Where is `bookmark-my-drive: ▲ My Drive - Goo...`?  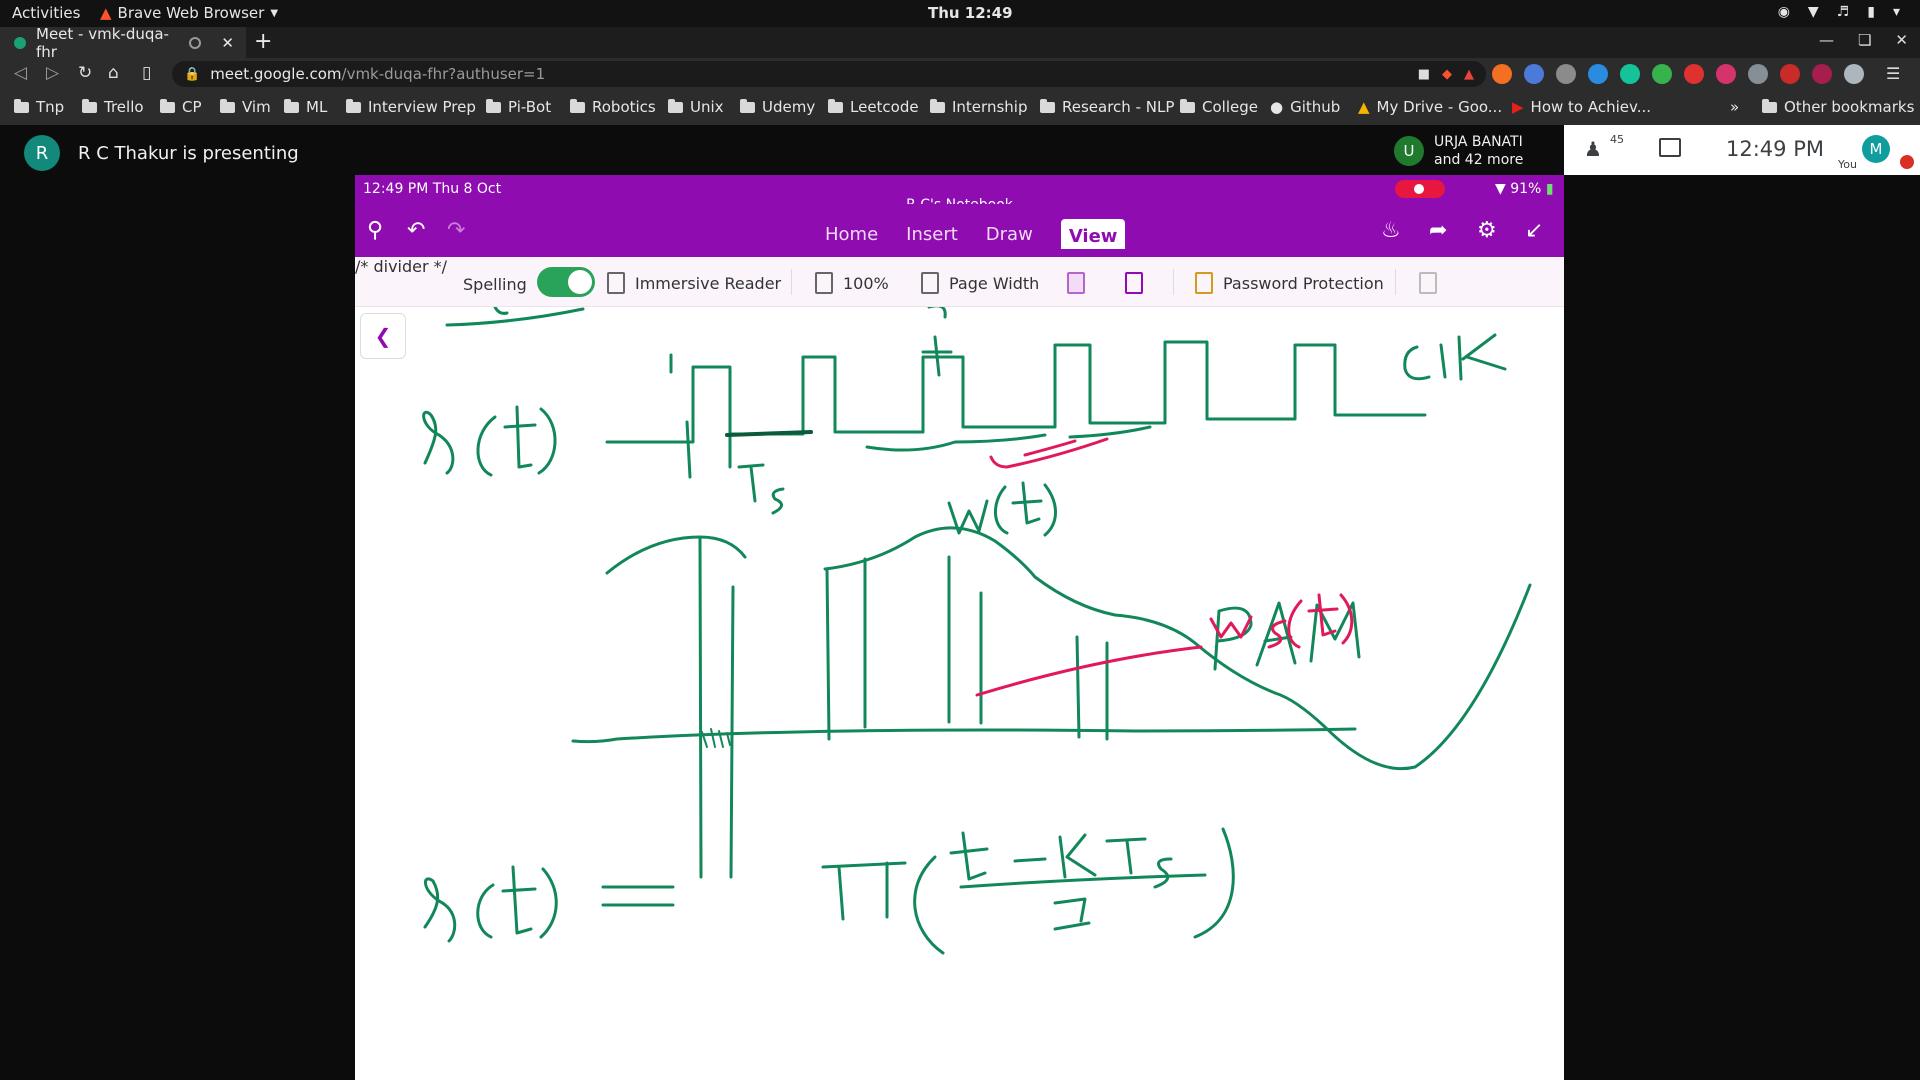 bookmark-my-drive: ▲ My Drive - Goo... is located at coordinates (1430, 107).